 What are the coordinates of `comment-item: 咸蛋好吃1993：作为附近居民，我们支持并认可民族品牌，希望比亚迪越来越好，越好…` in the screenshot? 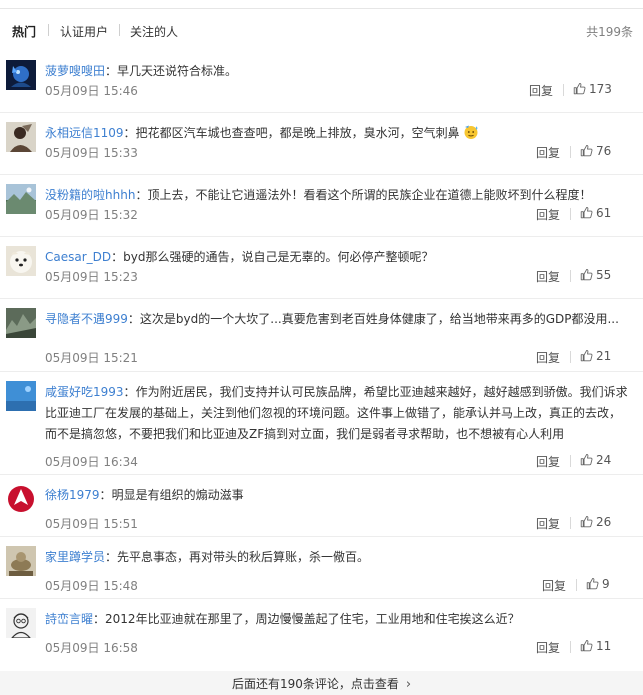 It's located at (321, 423).